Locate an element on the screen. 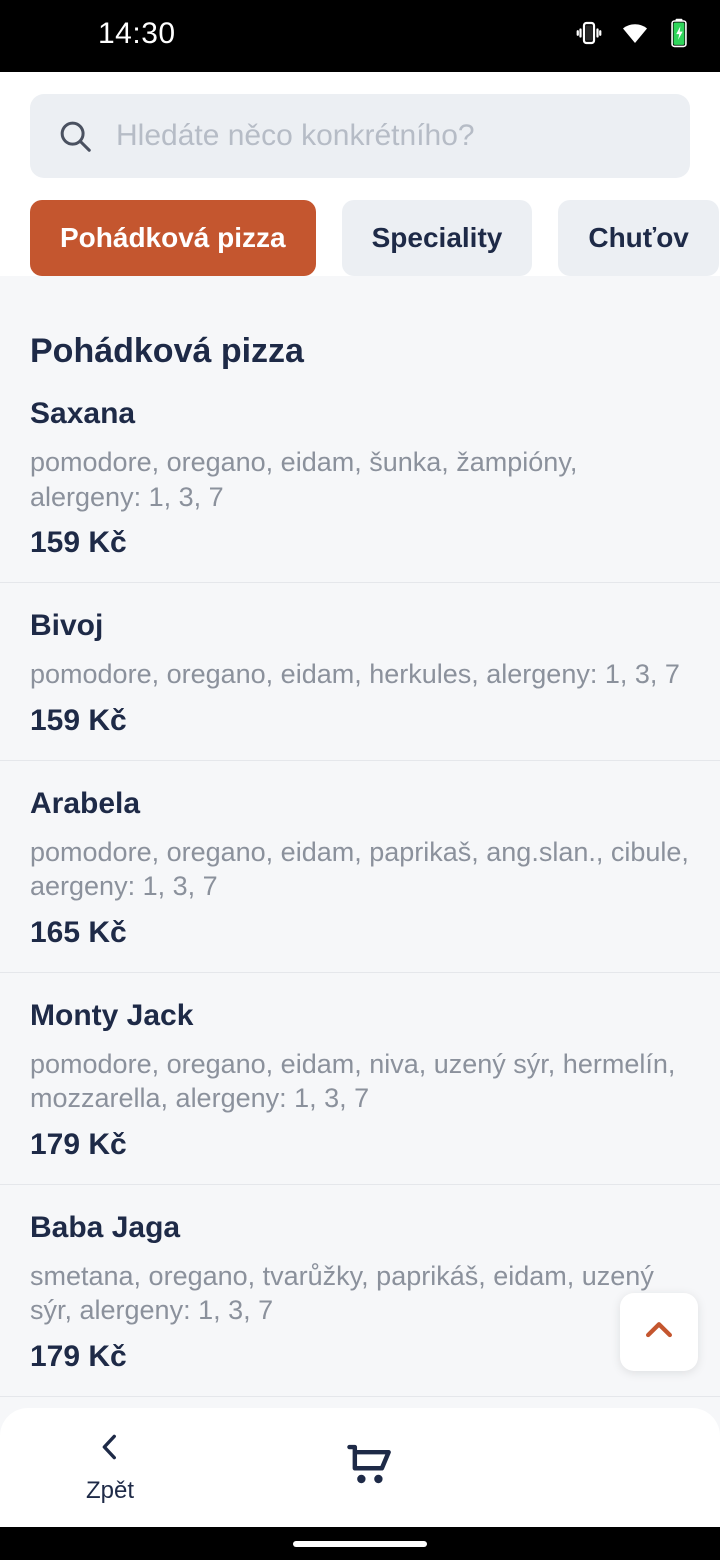  nav-cart-button is located at coordinates (370, 1467).